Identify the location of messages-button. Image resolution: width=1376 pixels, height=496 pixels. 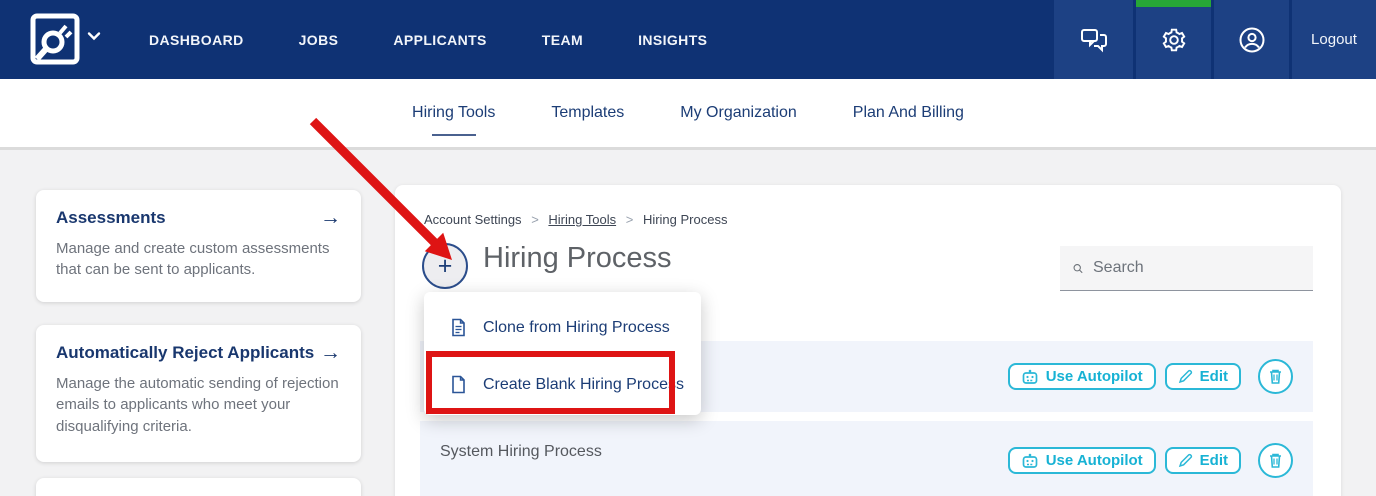
(1093, 39).